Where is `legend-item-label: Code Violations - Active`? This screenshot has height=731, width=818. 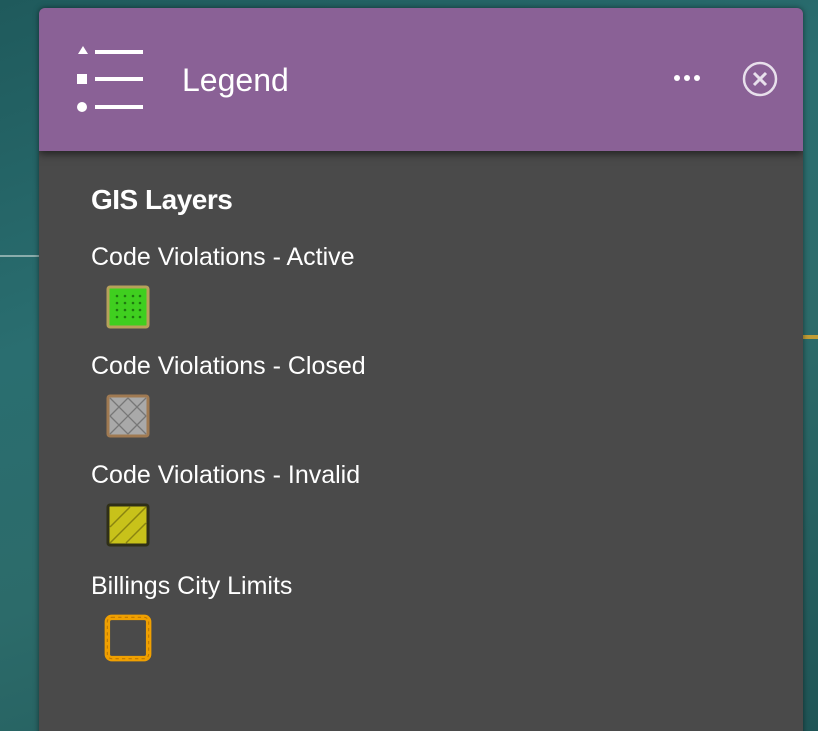
legend-item-label: Code Violations - Active is located at coordinates (223, 257).